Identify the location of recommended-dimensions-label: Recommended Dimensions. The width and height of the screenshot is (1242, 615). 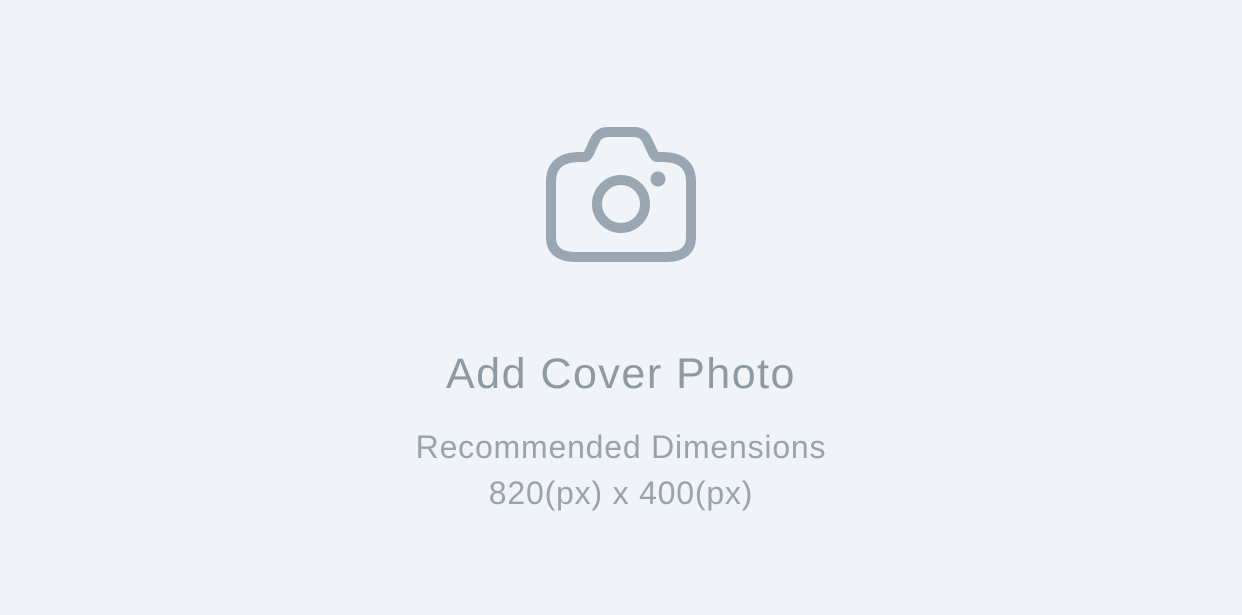
(621, 447).